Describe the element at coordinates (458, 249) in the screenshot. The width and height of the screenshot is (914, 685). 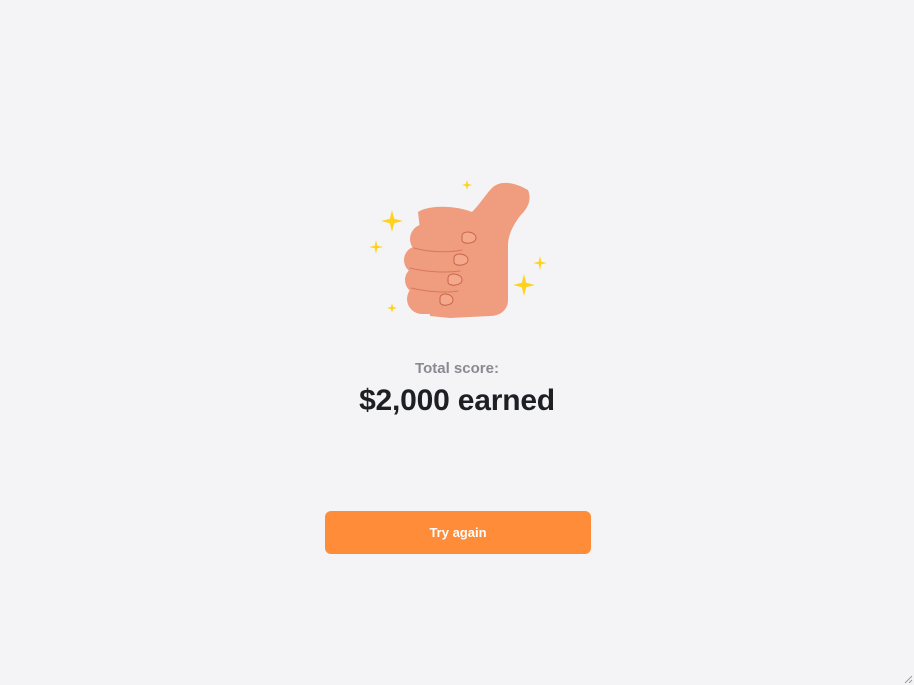
I see `thumbs-up-icon` at that location.